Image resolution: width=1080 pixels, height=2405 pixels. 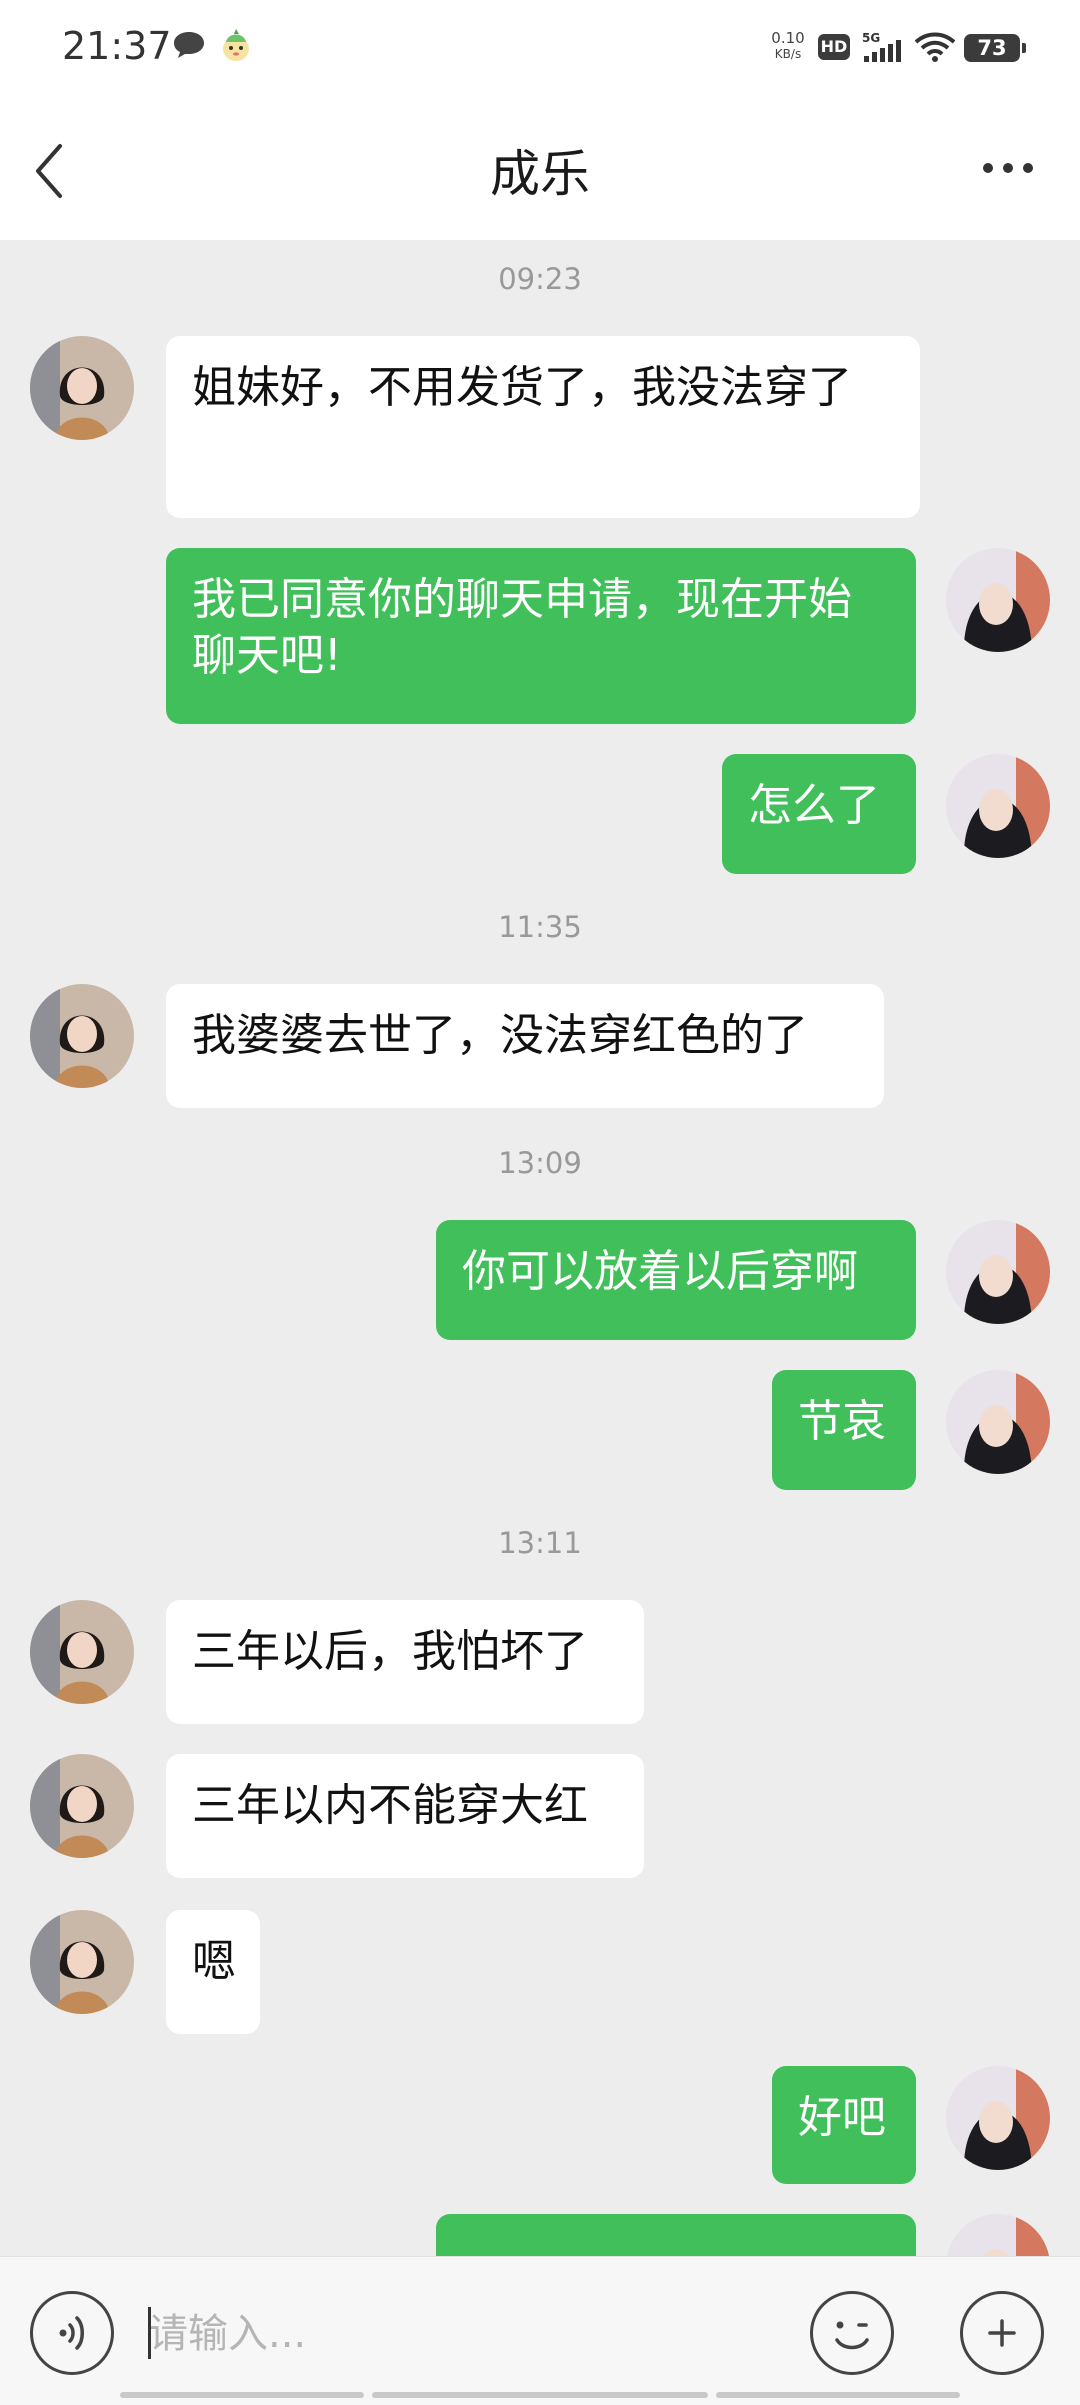 What do you see at coordinates (844, 2125) in the screenshot?
I see `message-bubble-outgoing: 好吧` at bounding box center [844, 2125].